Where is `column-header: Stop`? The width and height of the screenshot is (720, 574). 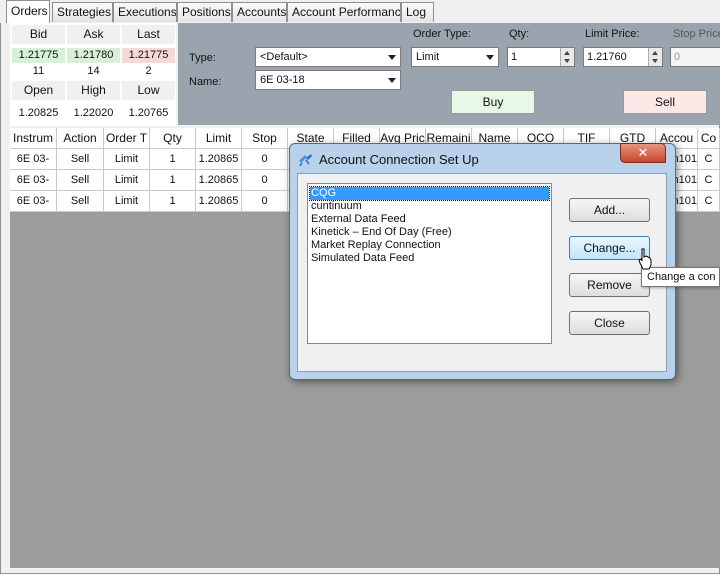 column-header: Stop is located at coordinates (265, 138).